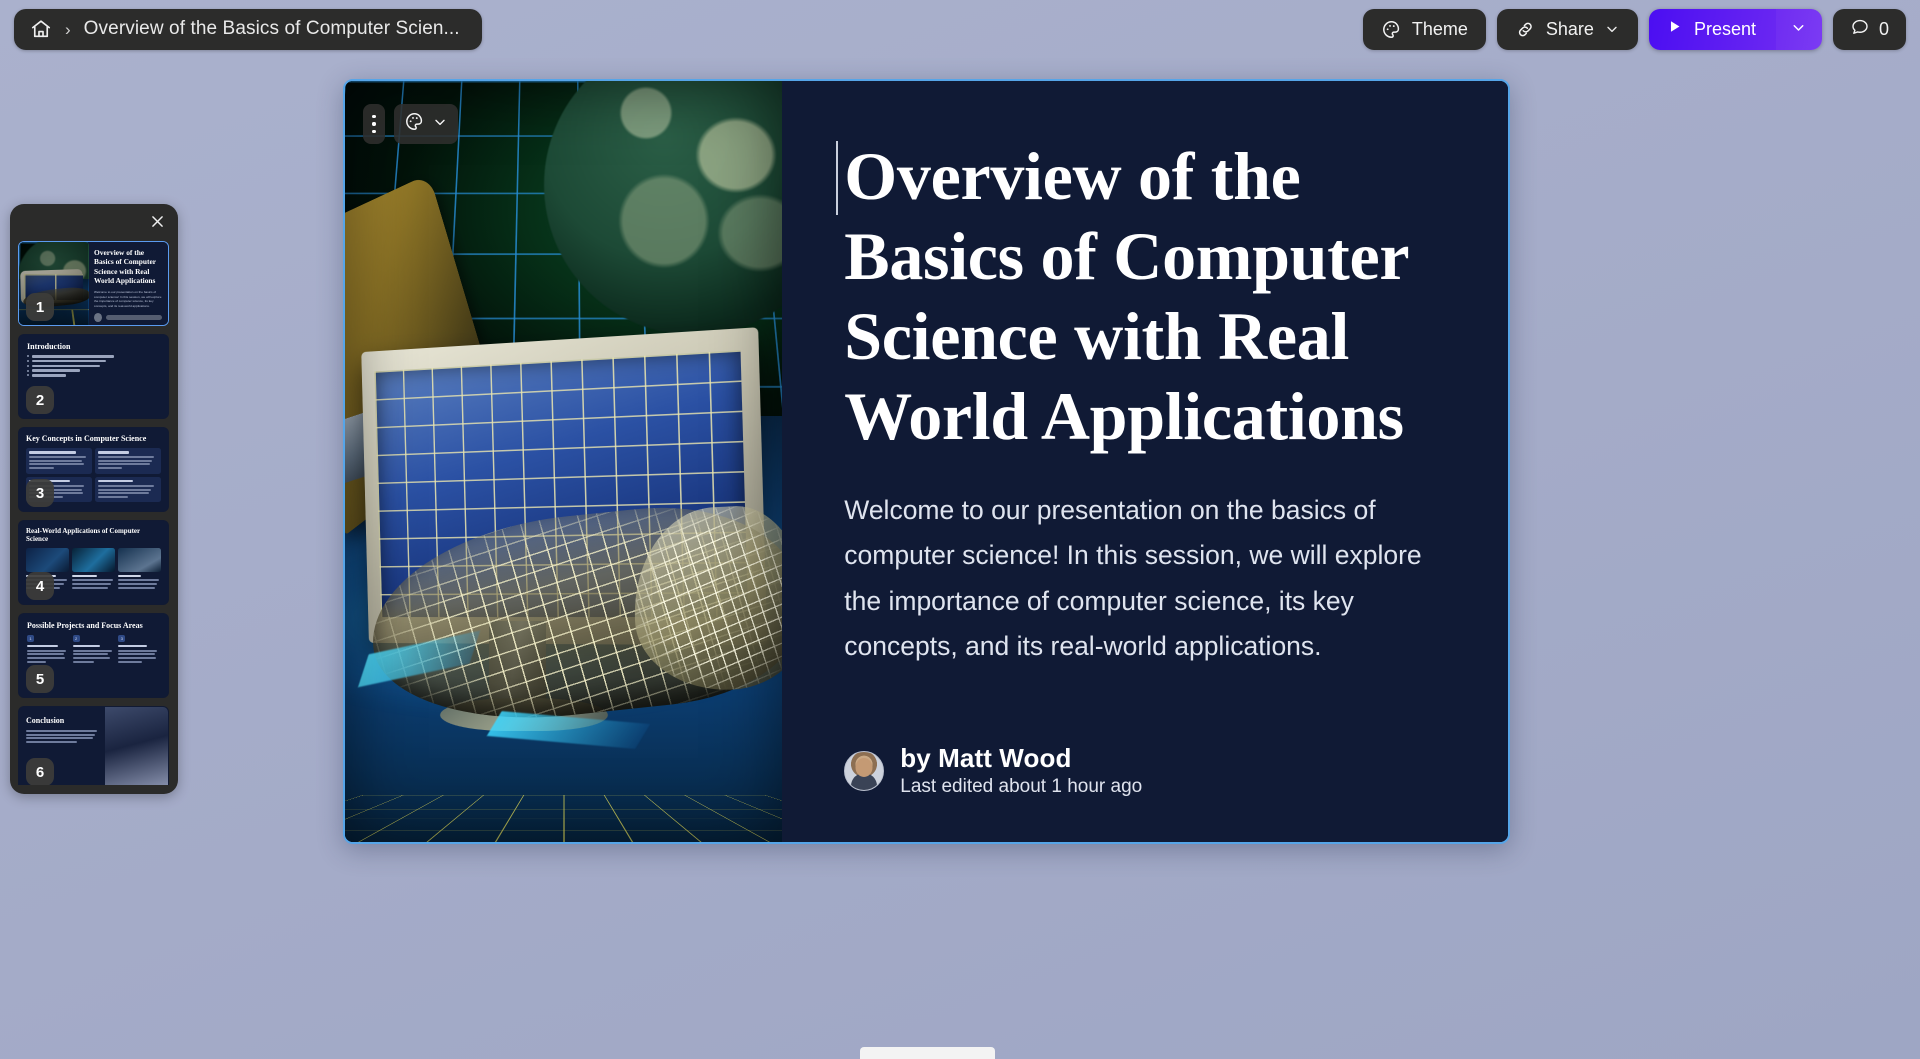 This screenshot has height=1059, width=1920. I want to click on comments-button: 0, so click(1869, 29).